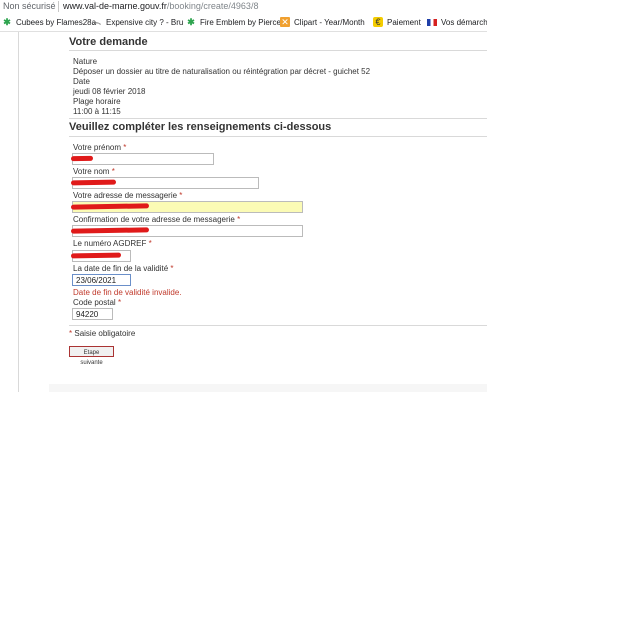 This screenshot has height=640, width=640. Describe the element at coordinates (378, 22) in the screenshot. I see `payment-icon: €` at that location.